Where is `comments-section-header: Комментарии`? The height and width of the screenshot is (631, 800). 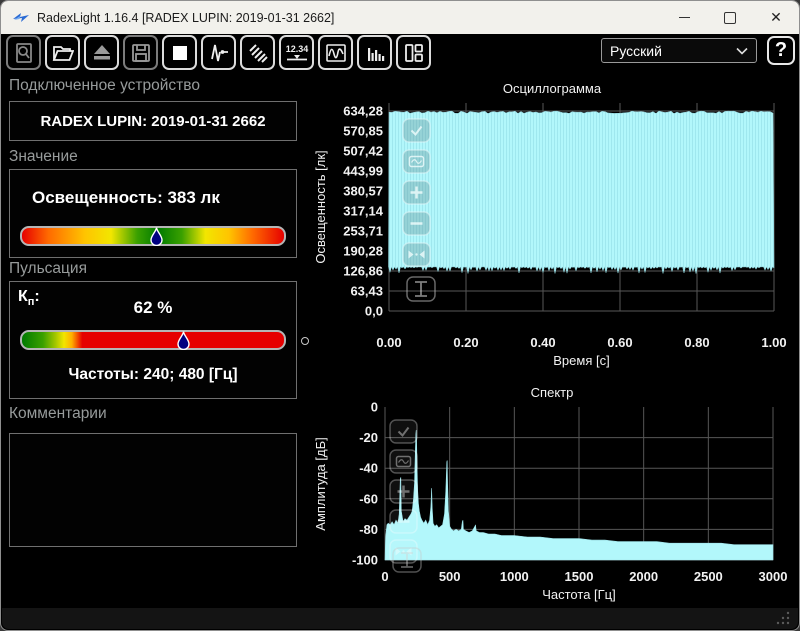 comments-section-header: Комментарии is located at coordinates (58, 413).